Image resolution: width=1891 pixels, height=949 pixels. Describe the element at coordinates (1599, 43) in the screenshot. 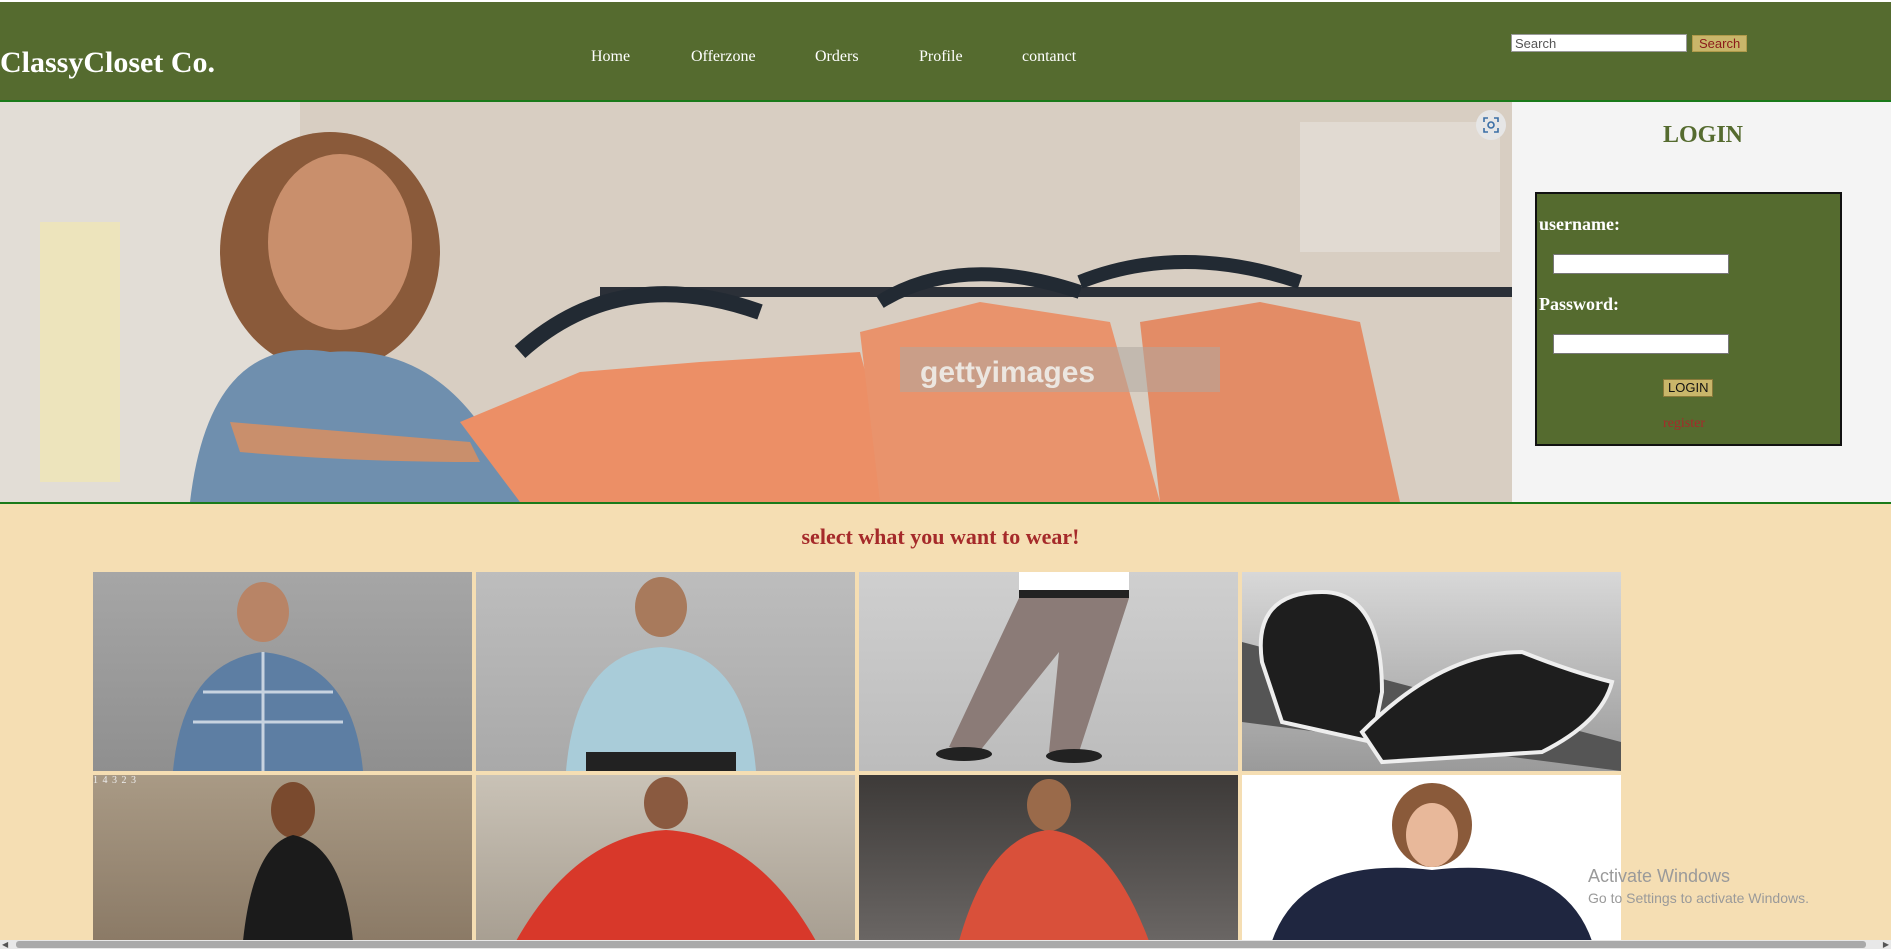

I see `search-input` at that location.